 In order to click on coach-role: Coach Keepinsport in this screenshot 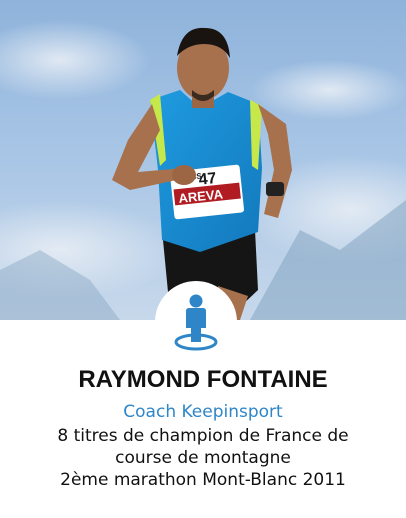, I will do `click(203, 412)`.